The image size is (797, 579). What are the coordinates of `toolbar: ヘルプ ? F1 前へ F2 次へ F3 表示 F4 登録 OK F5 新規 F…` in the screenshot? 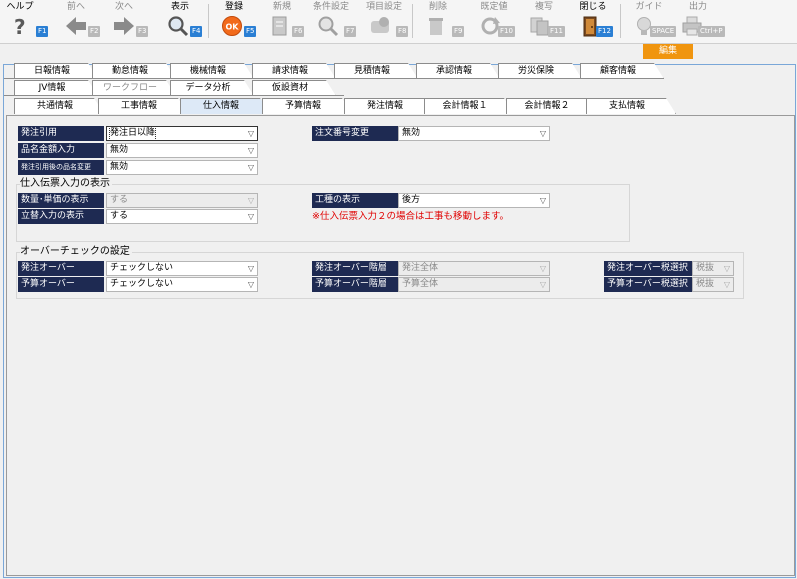 It's located at (398, 22).